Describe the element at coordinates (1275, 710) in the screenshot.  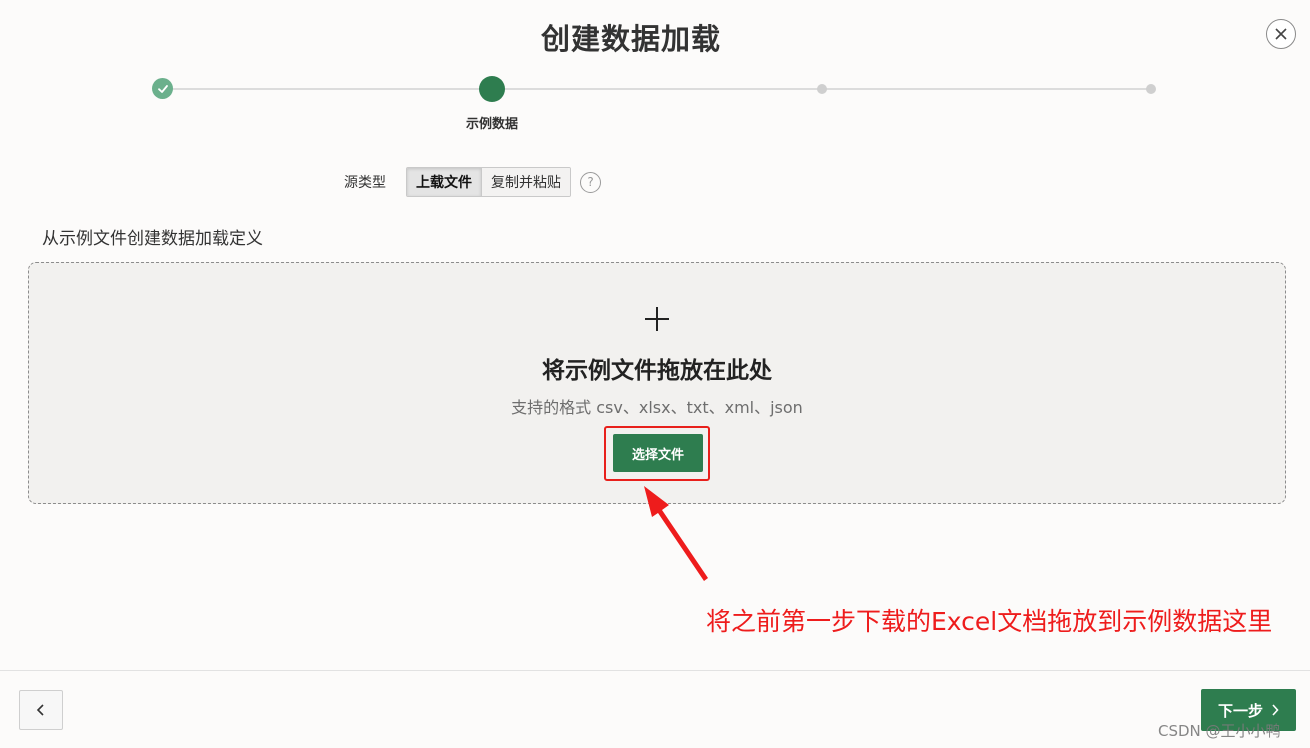
I see `chevron-right-icon` at that location.